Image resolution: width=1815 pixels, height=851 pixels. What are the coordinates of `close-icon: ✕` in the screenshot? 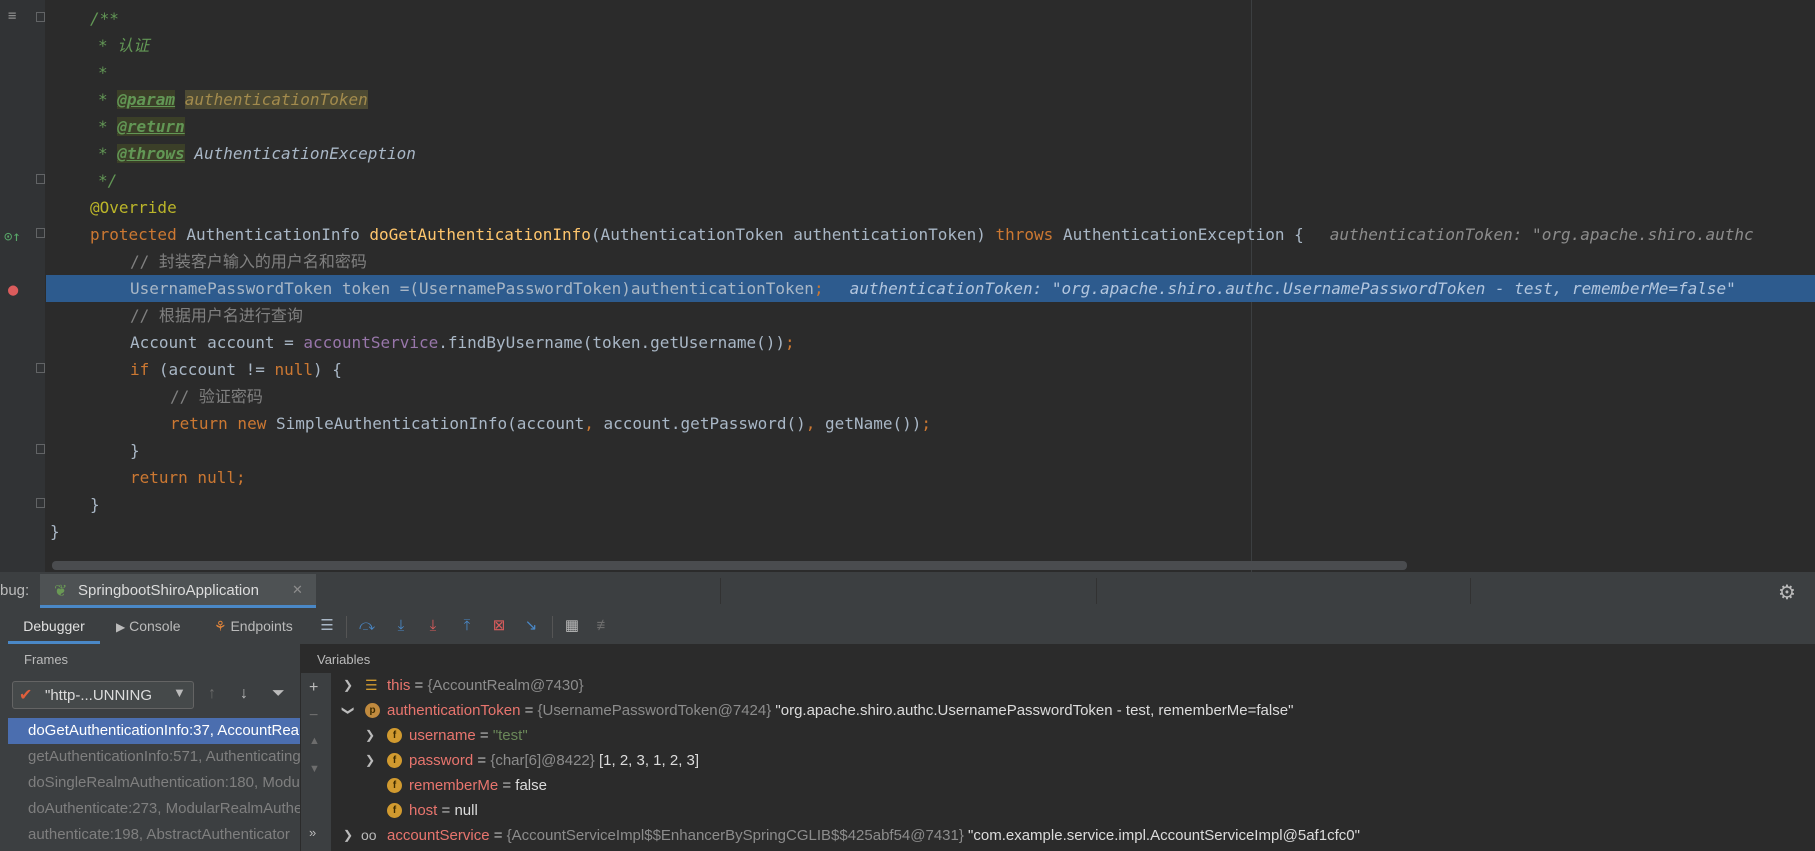 It's located at (297, 590).